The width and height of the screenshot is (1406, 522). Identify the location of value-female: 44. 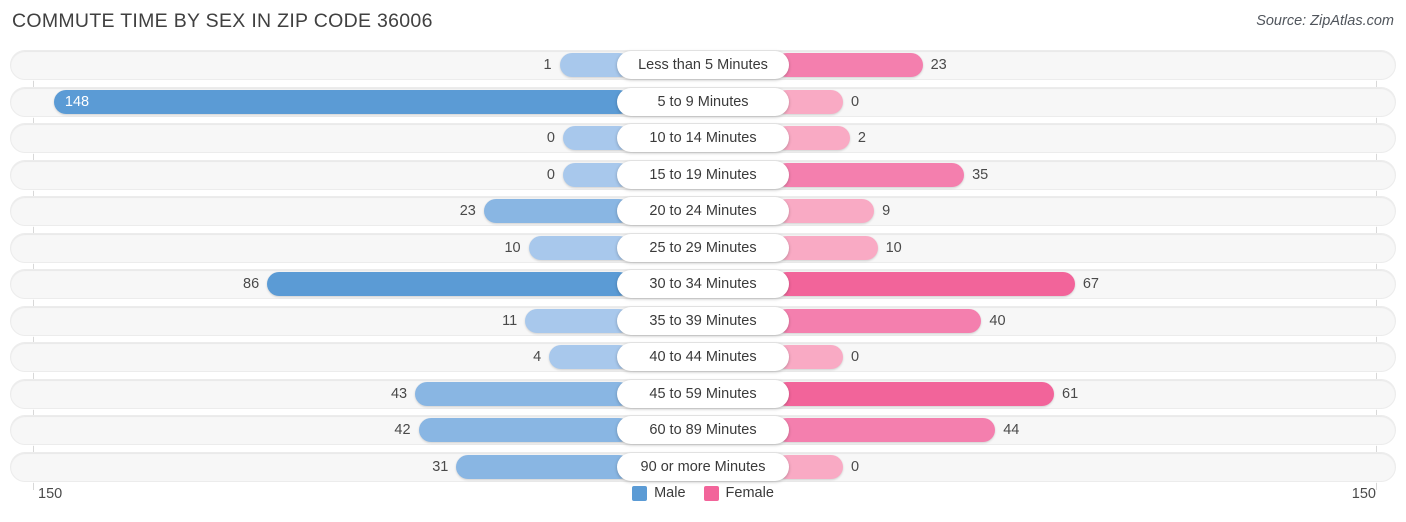
(1011, 430).